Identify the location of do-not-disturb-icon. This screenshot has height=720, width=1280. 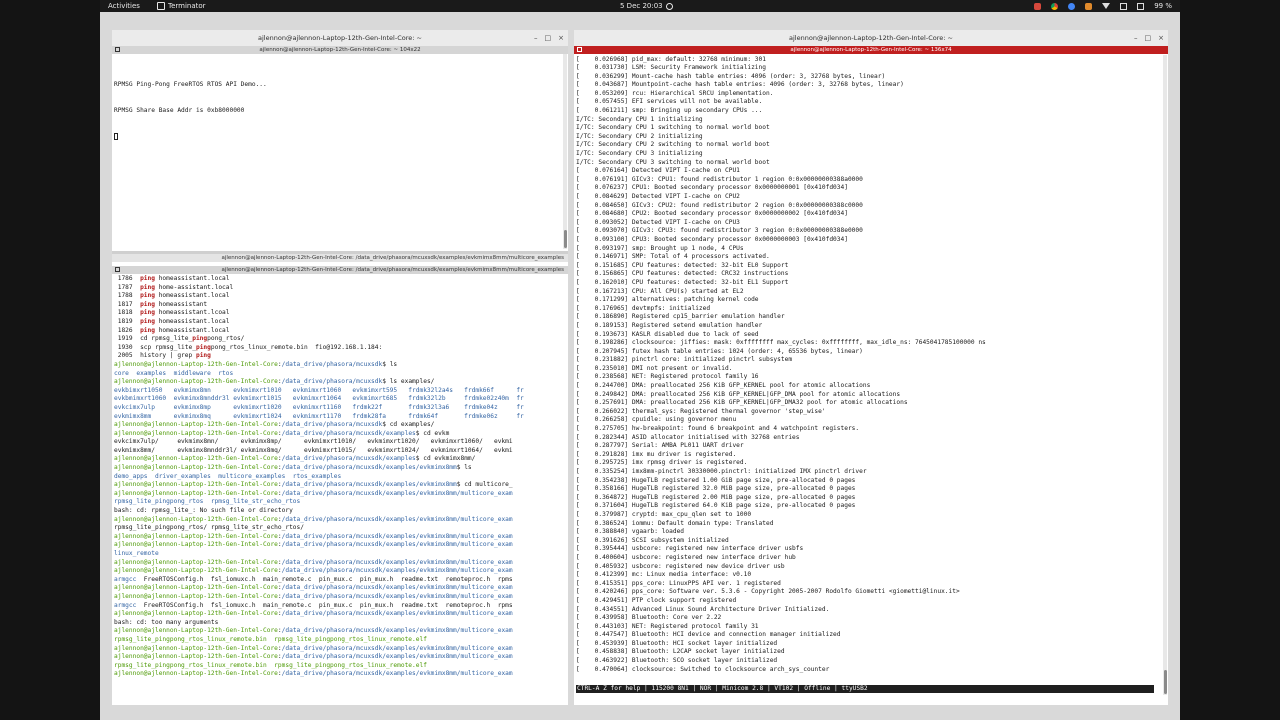
(669, 6).